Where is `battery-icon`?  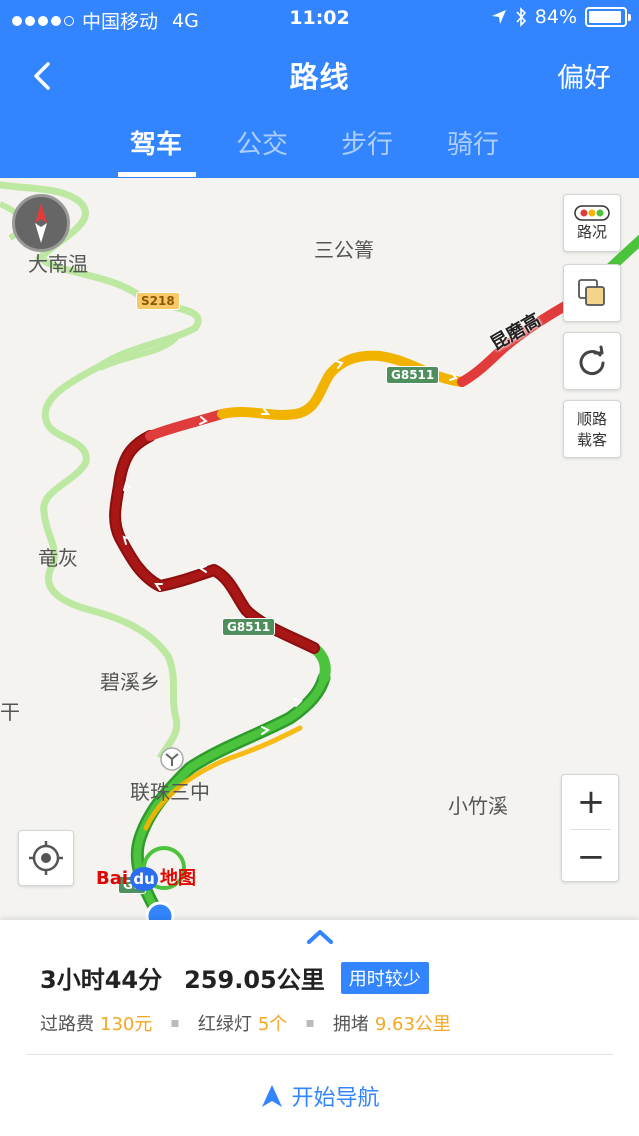 battery-icon is located at coordinates (608, 17).